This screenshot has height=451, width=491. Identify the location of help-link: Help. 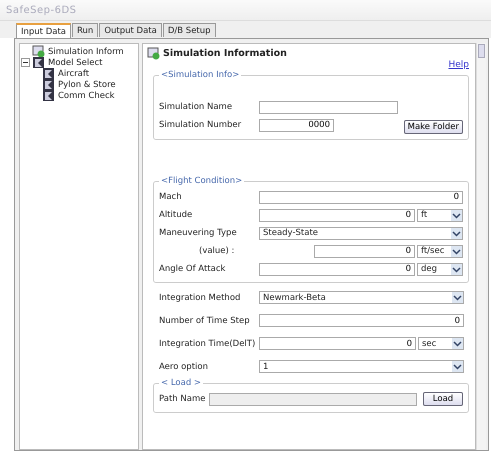
(458, 65).